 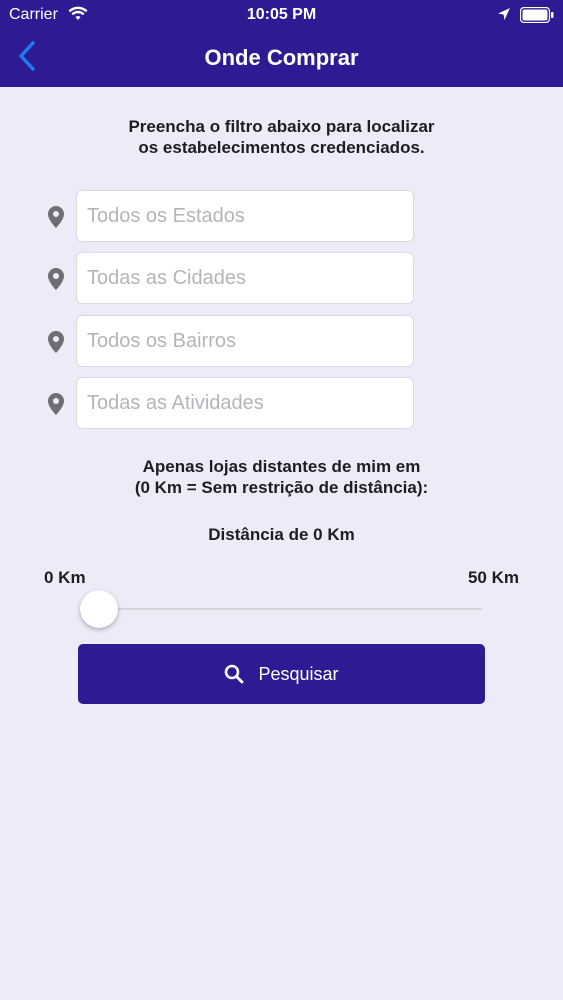 What do you see at coordinates (245, 403) in the screenshot?
I see `atividade-field` at bounding box center [245, 403].